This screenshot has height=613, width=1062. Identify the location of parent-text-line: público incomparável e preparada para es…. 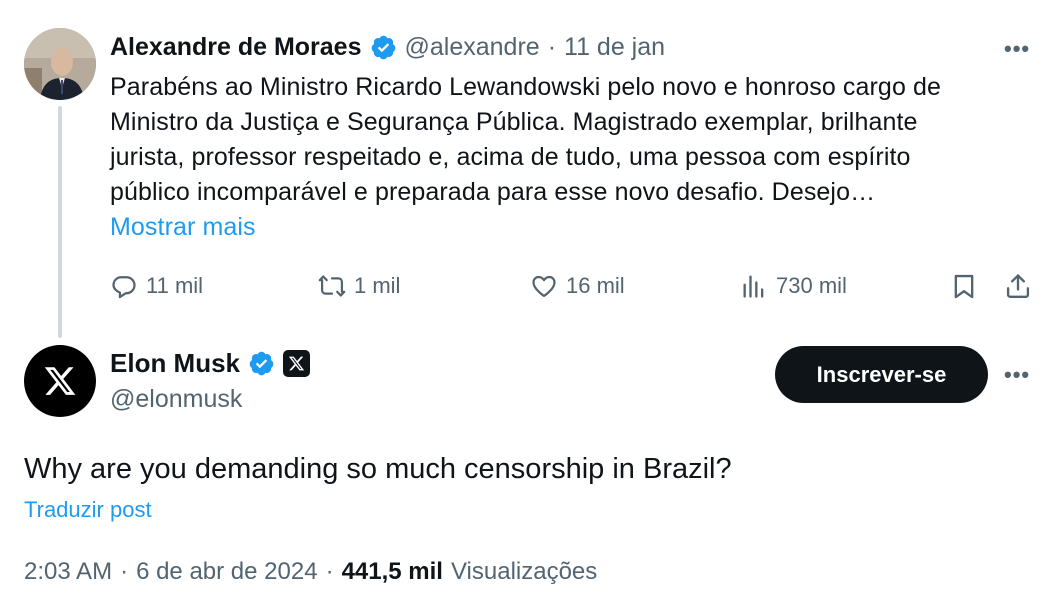
(493, 192).